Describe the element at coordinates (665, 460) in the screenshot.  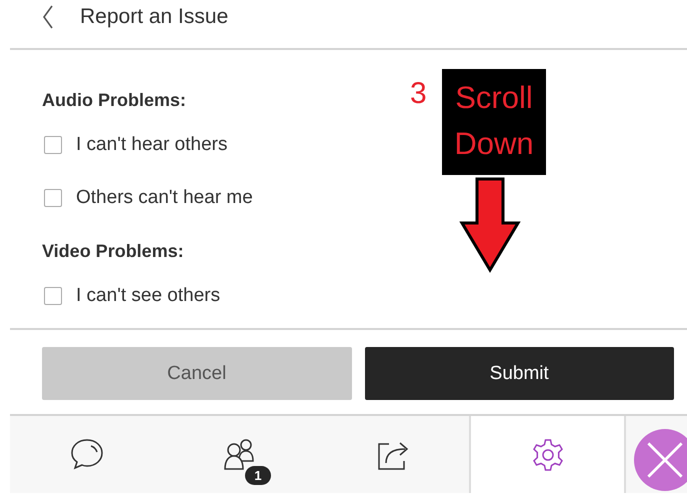
I see `close-icon` at that location.